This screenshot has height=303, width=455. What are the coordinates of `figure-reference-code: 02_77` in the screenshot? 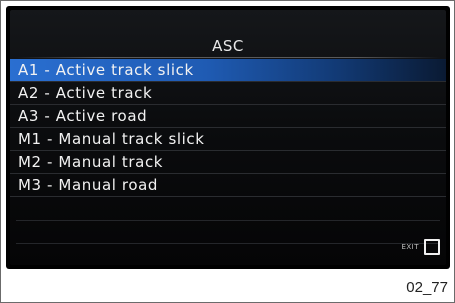 It's located at (427, 287).